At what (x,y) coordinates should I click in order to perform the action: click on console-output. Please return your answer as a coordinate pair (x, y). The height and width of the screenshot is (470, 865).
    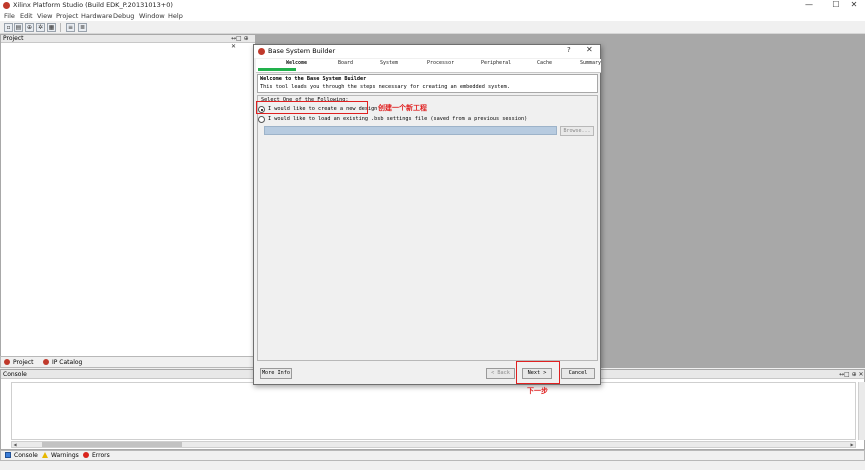
    Looking at the image, I should click on (433, 411).